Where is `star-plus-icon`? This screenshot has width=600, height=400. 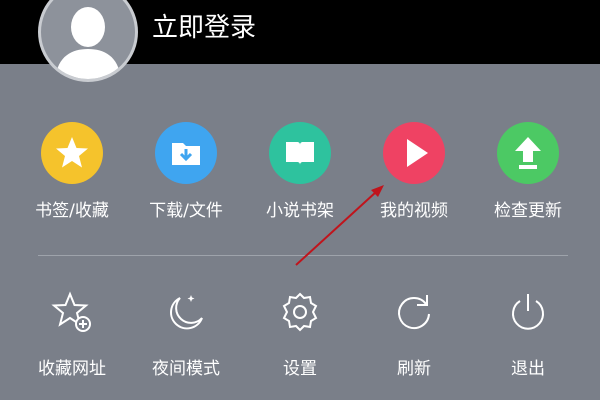 star-plus-icon is located at coordinates (72, 312).